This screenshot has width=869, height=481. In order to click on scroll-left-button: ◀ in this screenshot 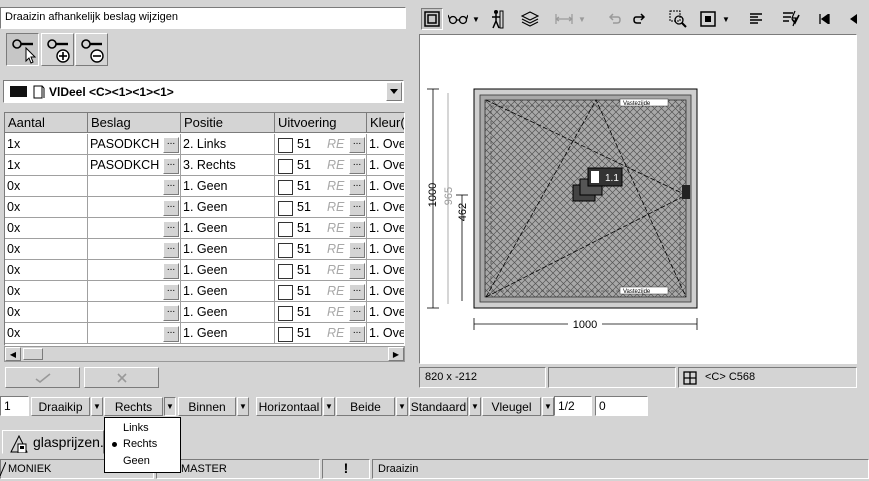, I will do `click(13, 354)`.